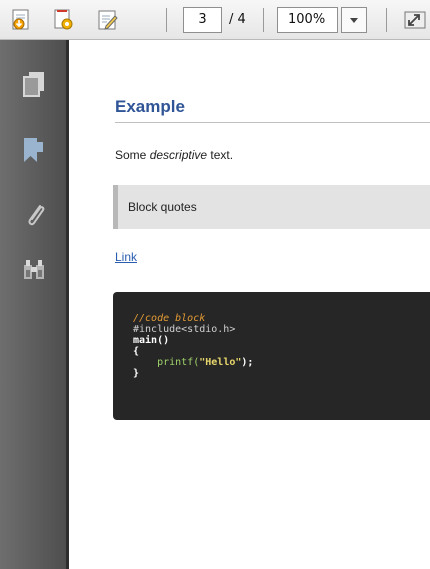 Image resolution: width=430 pixels, height=569 pixels. What do you see at coordinates (34, 84) in the screenshot?
I see `pages-icon` at bounding box center [34, 84].